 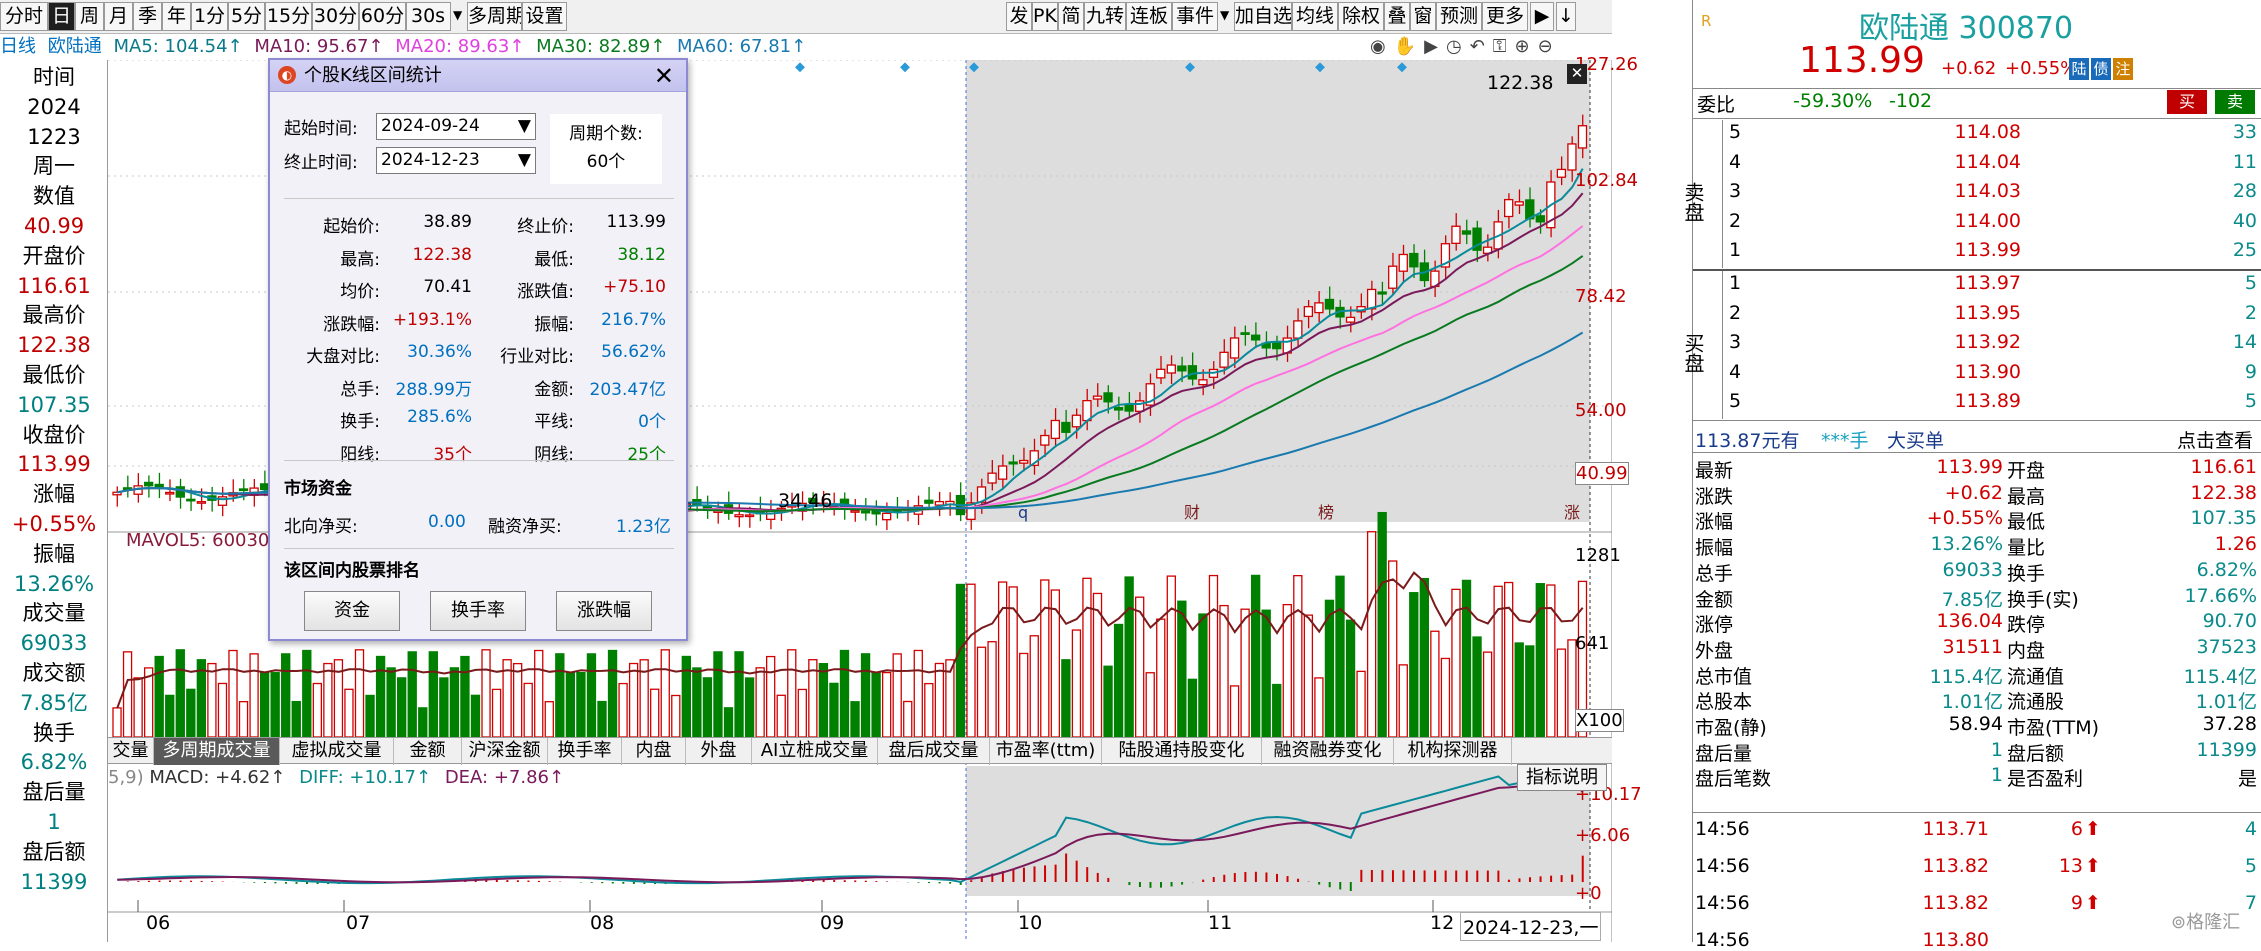 I want to click on left-info-row: 换手, so click(x=54, y=732).